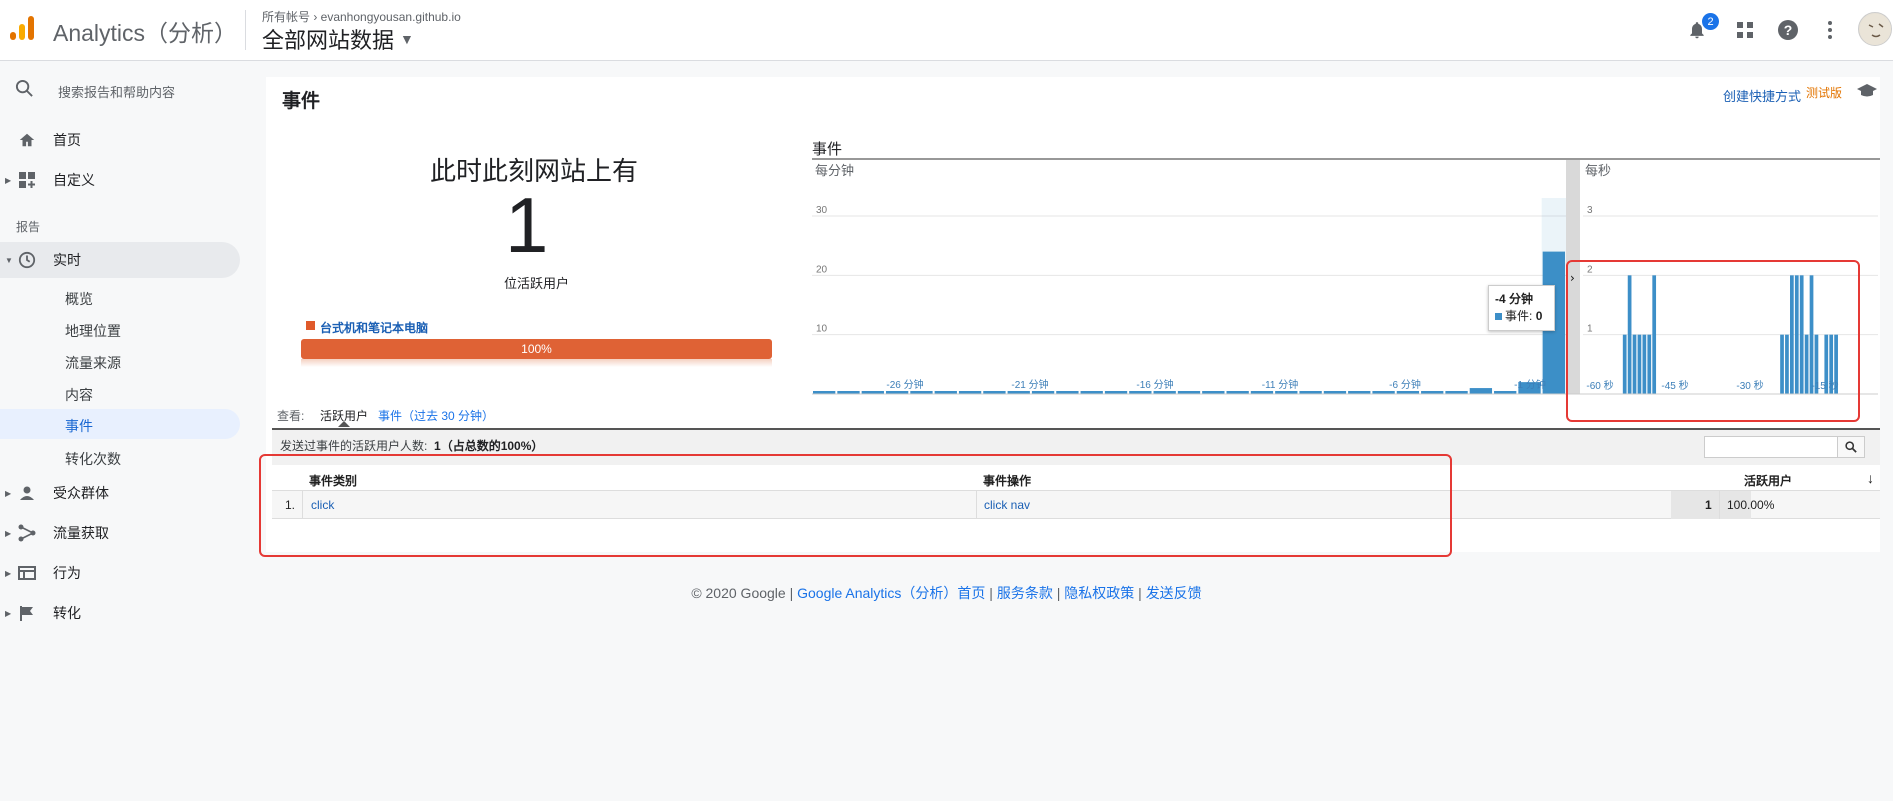 Image resolution: width=1893 pixels, height=801 pixels. What do you see at coordinates (27, 493) in the screenshot?
I see `person-icon` at bounding box center [27, 493].